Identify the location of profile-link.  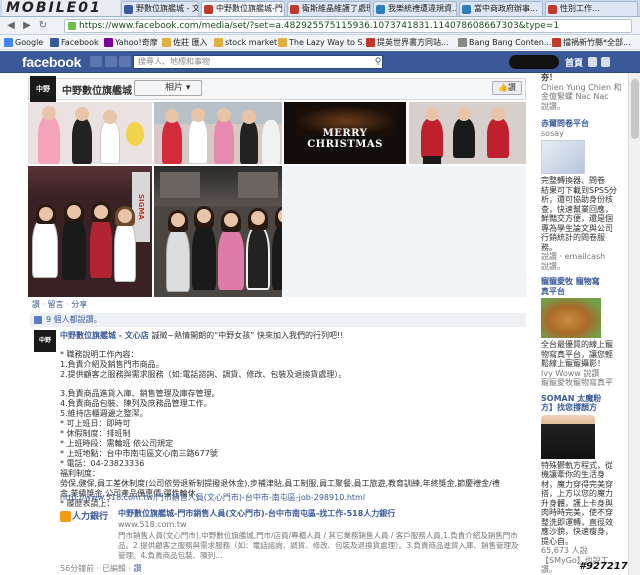
(534, 62).